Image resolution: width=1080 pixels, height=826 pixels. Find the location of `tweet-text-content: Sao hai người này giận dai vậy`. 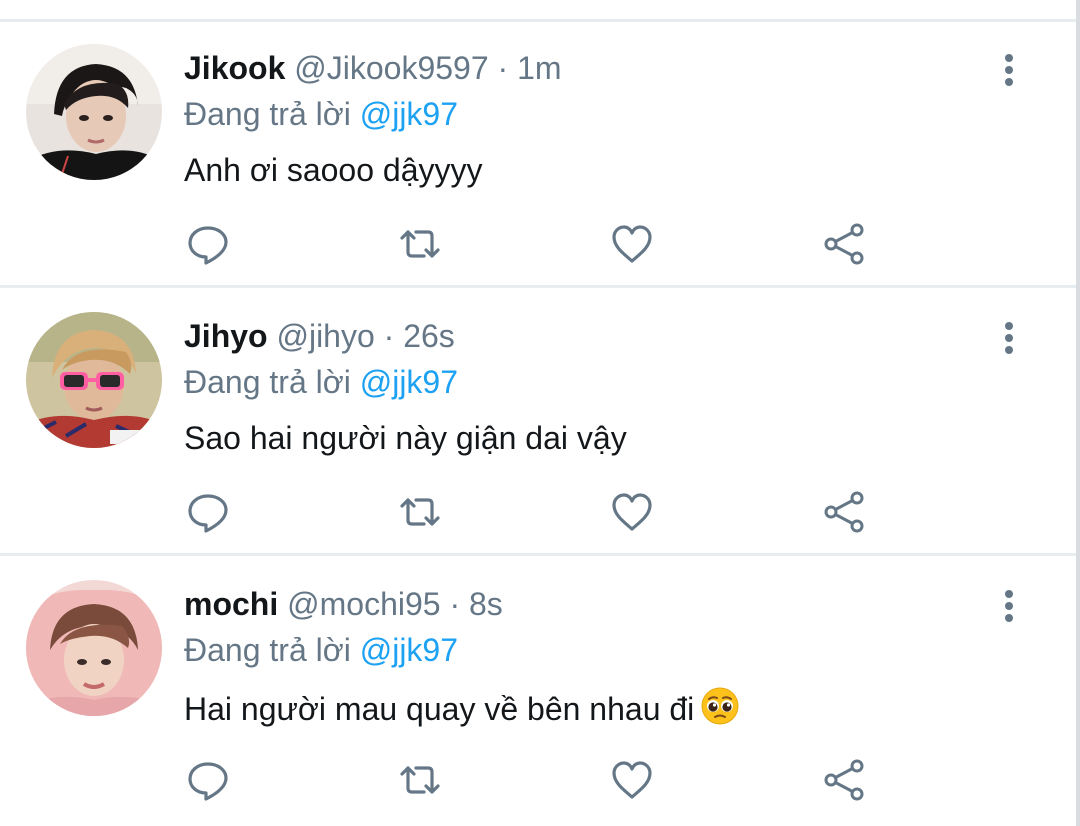

tweet-text-content: Sao hai người này giận dai vậy is located at coordinates (405, 438).